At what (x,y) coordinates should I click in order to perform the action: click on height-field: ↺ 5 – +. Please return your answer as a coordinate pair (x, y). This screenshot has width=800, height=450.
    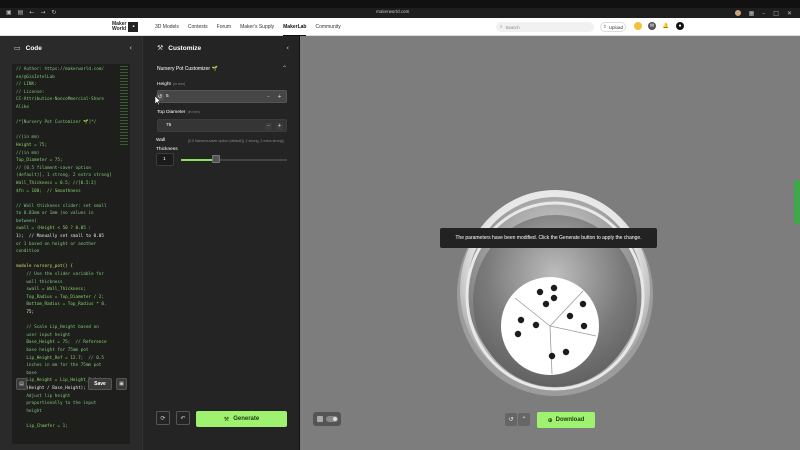
    Looking at the image, I should click on (221, 96).